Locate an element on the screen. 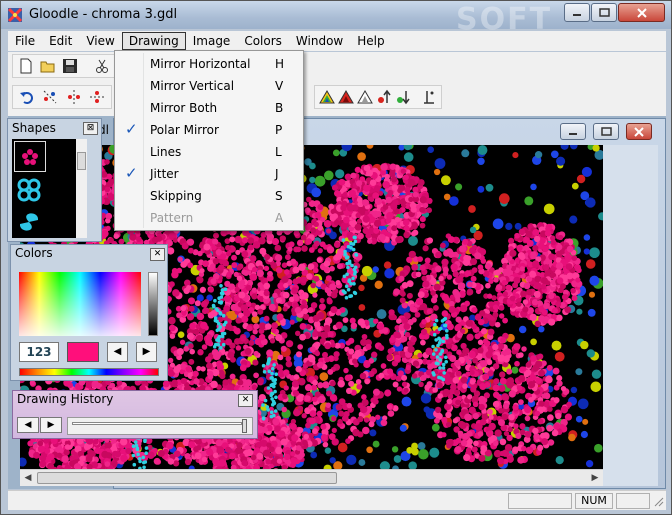 The image size is (672, 515). menu-item-shortcut: L is located at coordinates (278, 152).